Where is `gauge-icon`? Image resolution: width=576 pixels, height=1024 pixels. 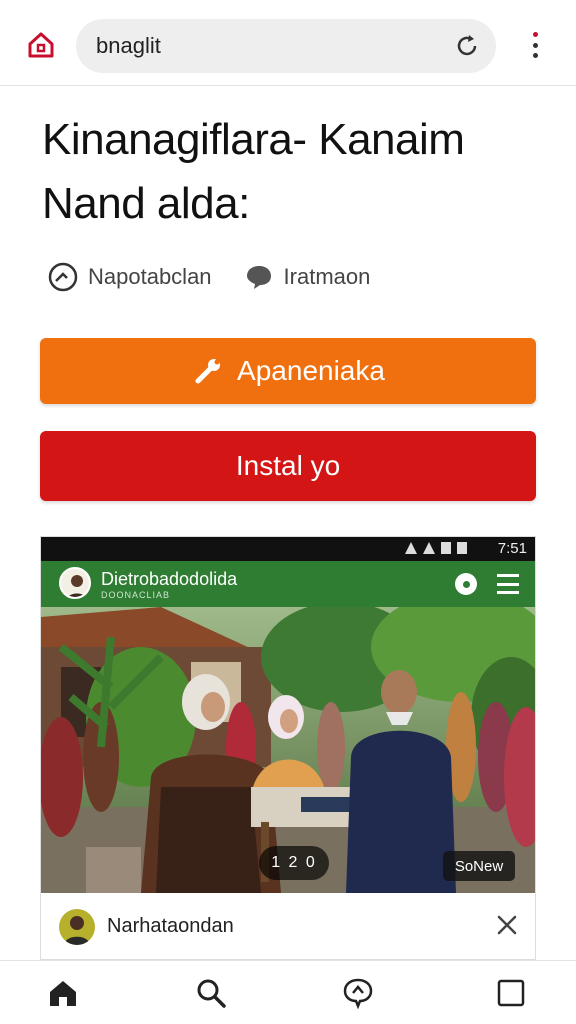 gauge-icon is located at coordinates (63, 277).